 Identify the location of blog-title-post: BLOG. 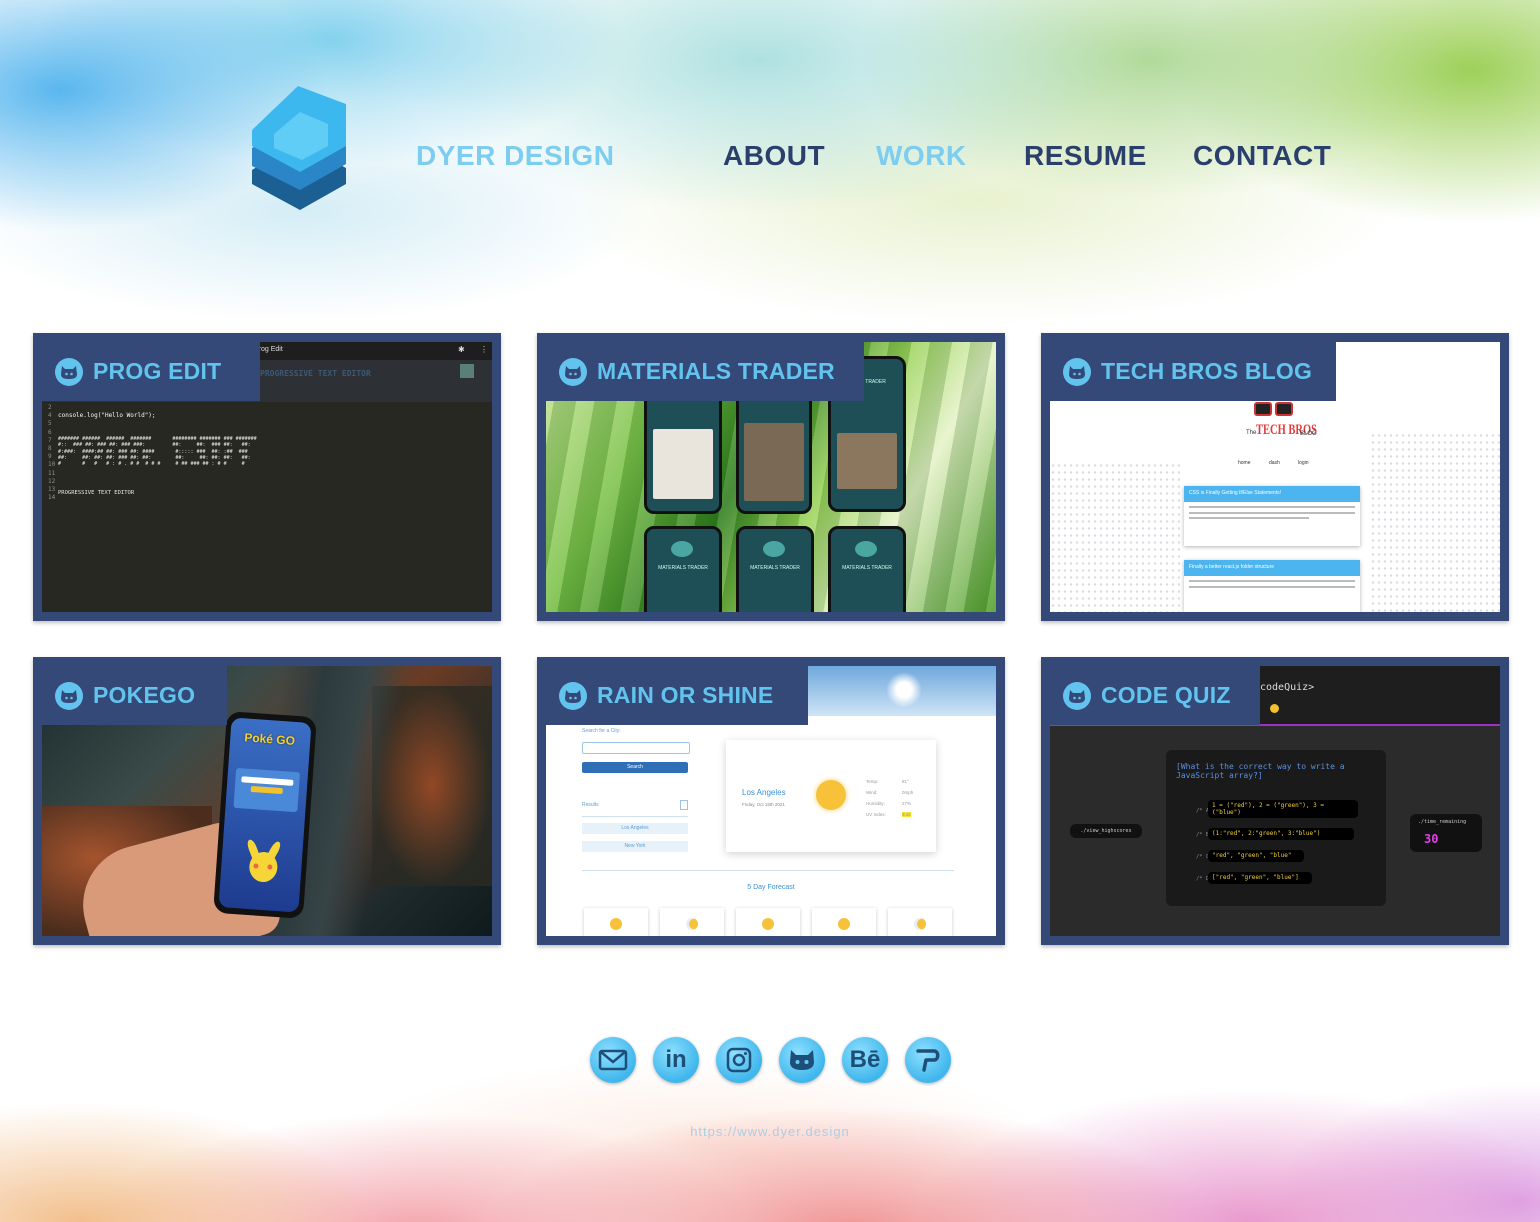
(1308, 434).